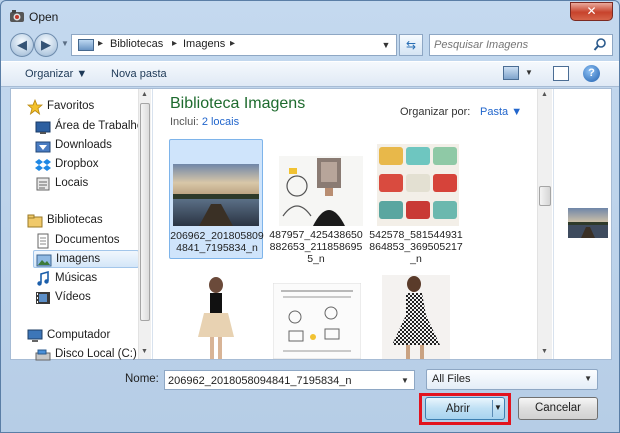 This screenshot has height=433, width=620. I want to click on videos-icon, so click(43, 298).